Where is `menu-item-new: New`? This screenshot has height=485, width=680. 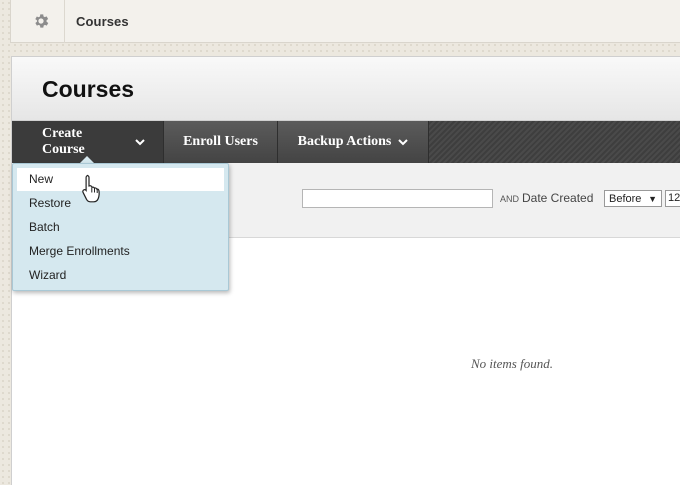
menu-item-new: New is located at coordinates (120, 179).